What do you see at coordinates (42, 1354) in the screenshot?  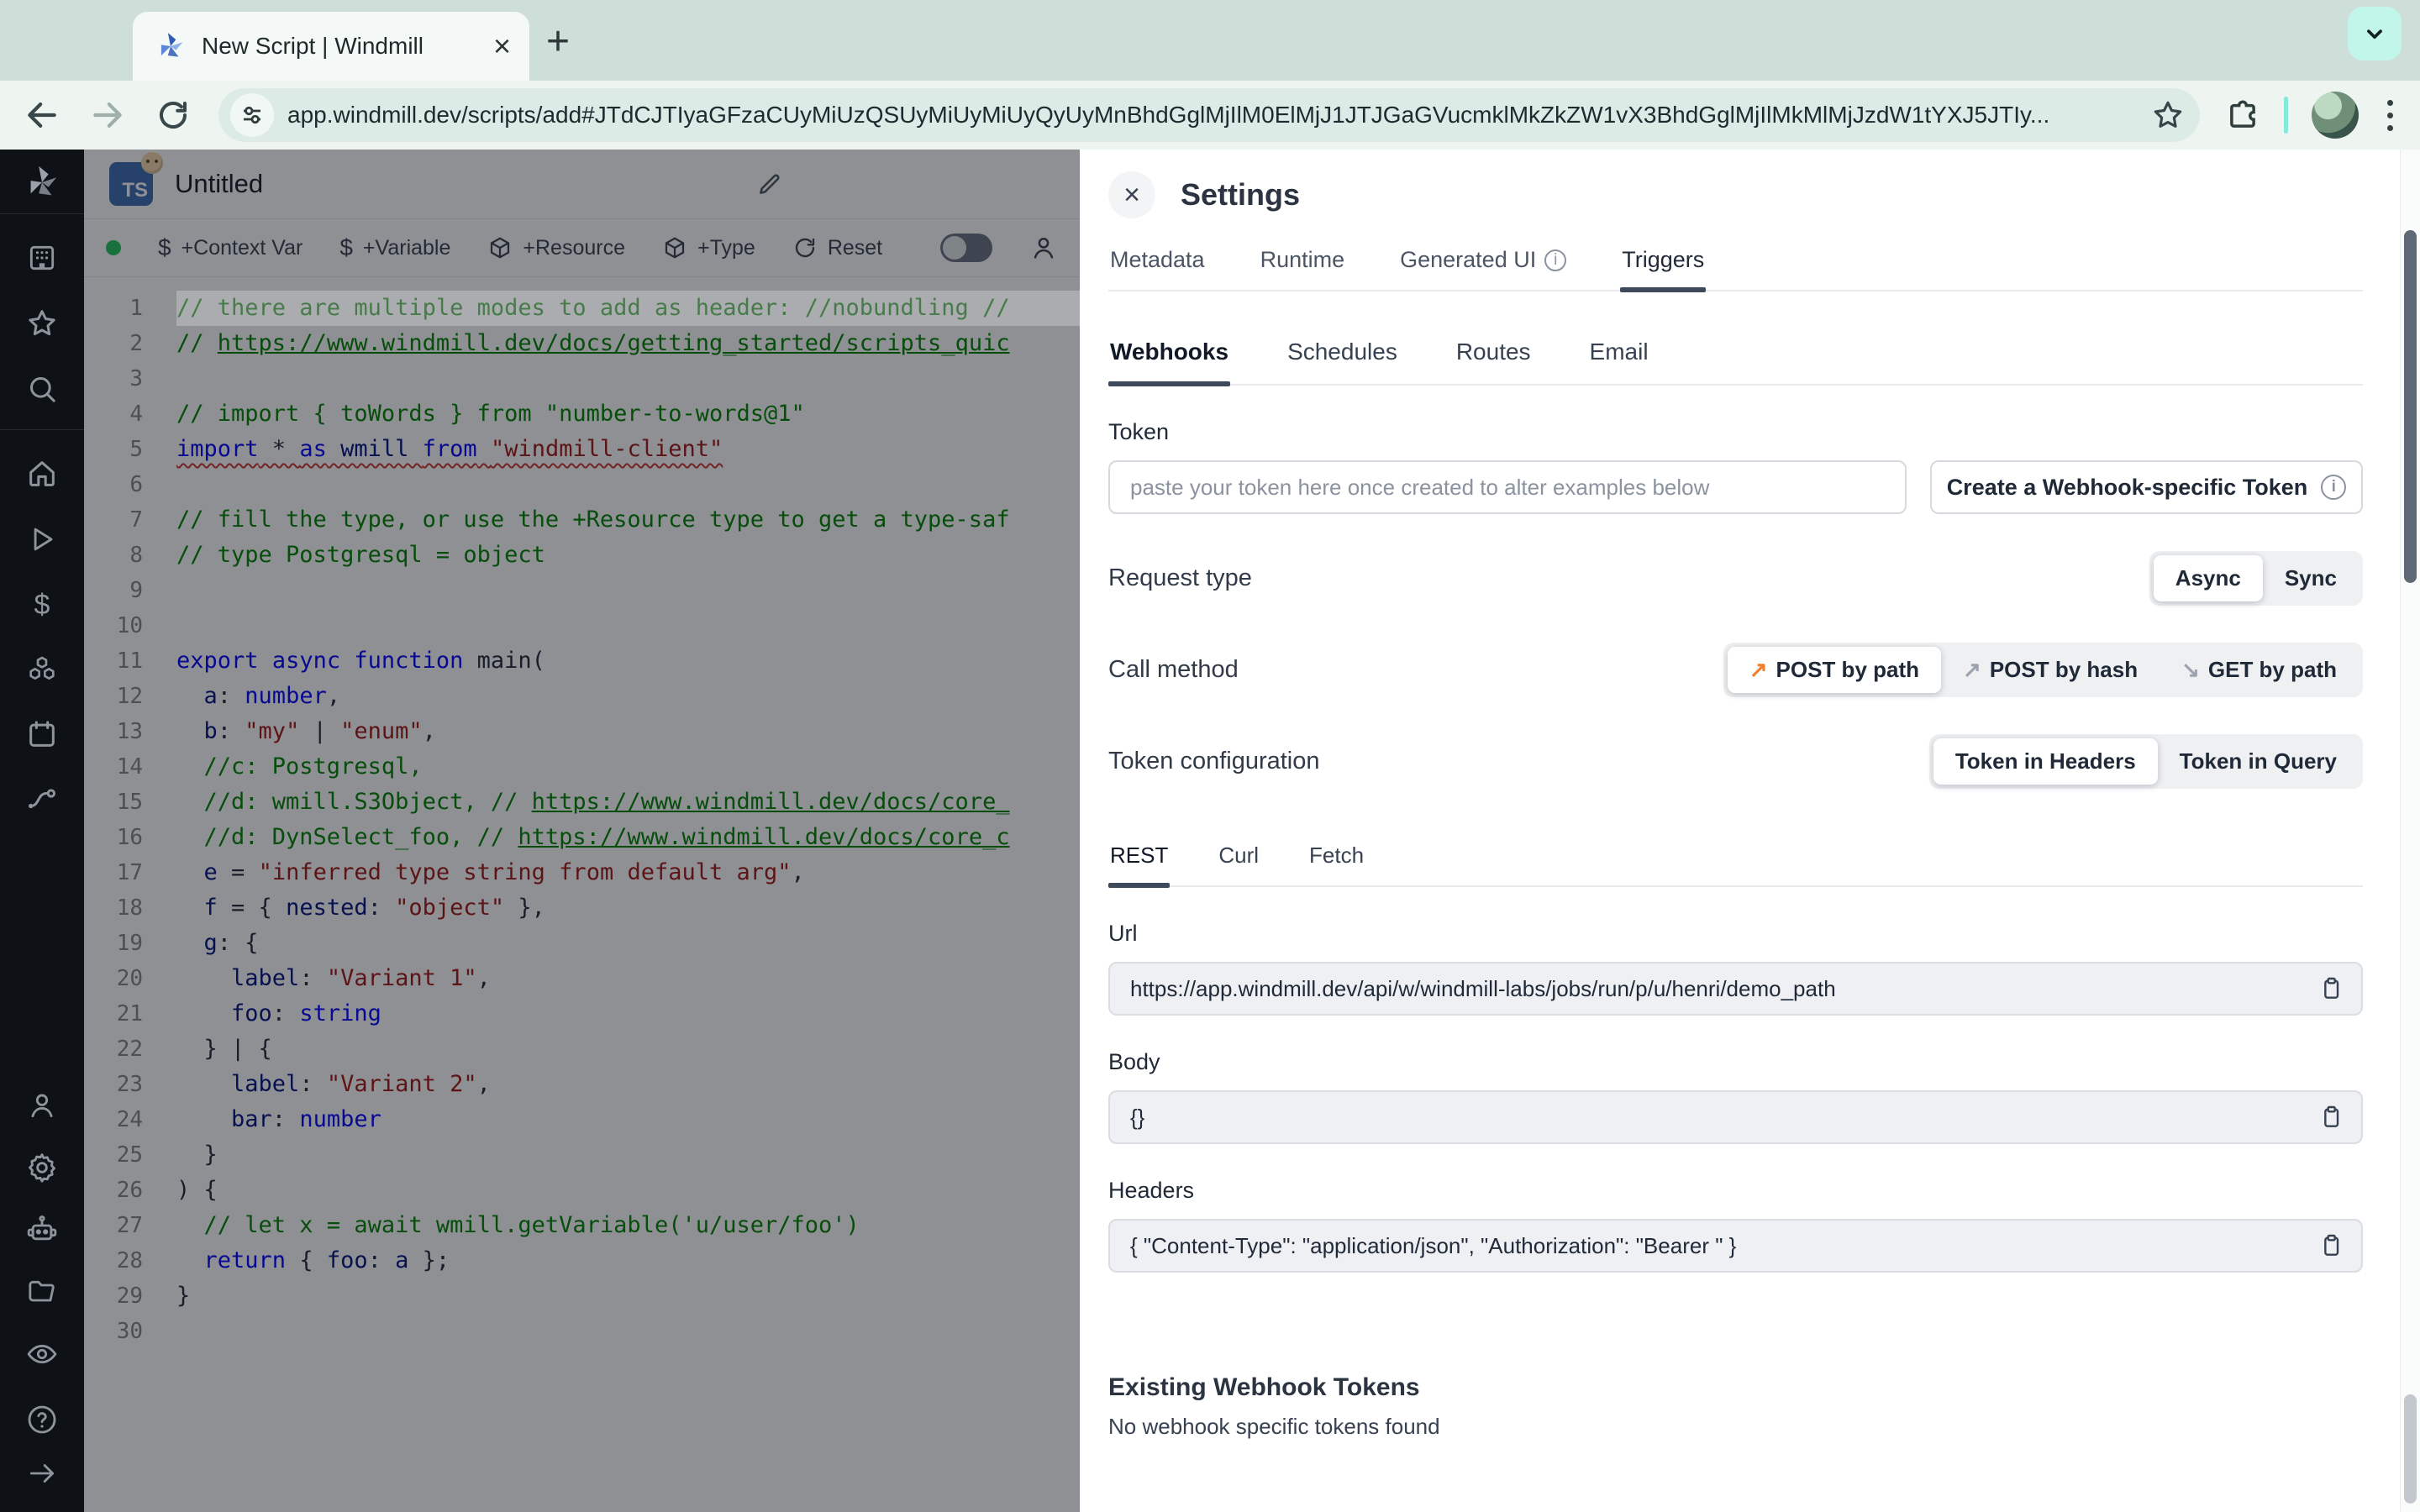 I see `audit-eye-icon` at bounding box center [42, 1354].